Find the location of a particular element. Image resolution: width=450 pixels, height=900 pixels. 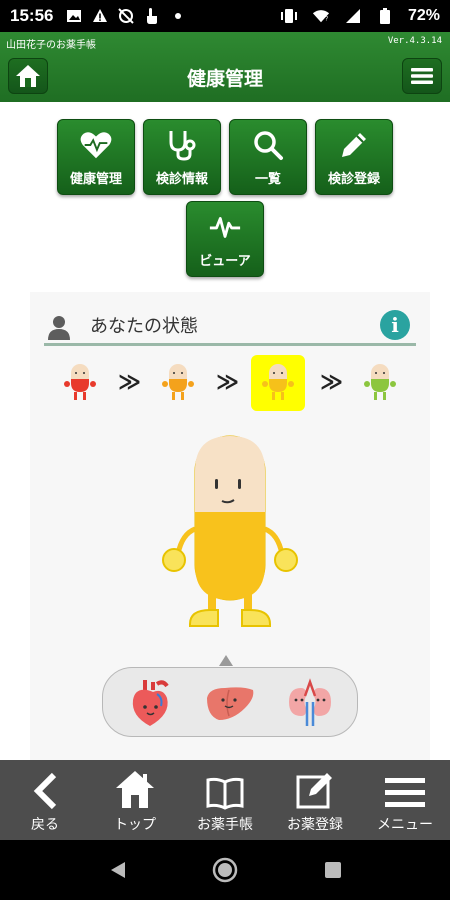

medicine-register-nav-label: お薬登録 is located at coordinates (315, 825).